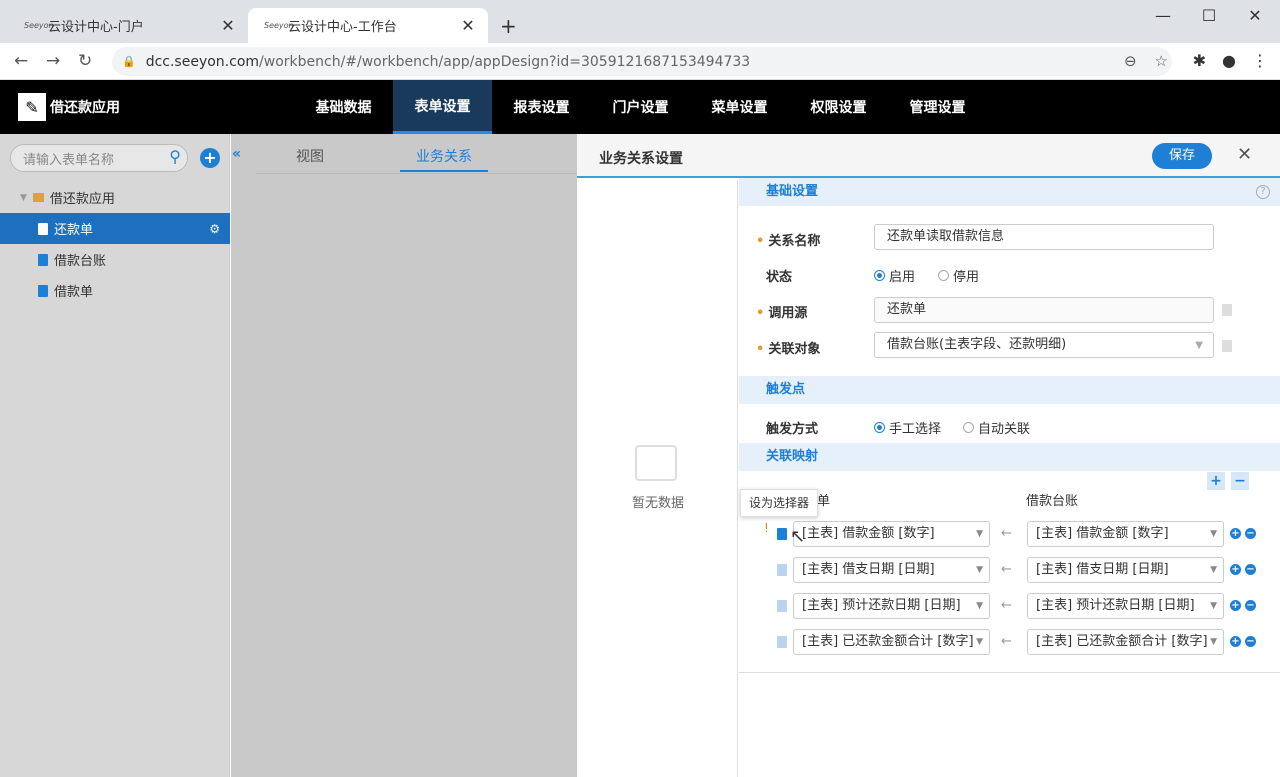 Image resolution: width=1280 pixels, height=777 pixels. Describe the element at coordinates (115, 290) in the screenshot. I see `tree-item-loan: 借款单` at that location.